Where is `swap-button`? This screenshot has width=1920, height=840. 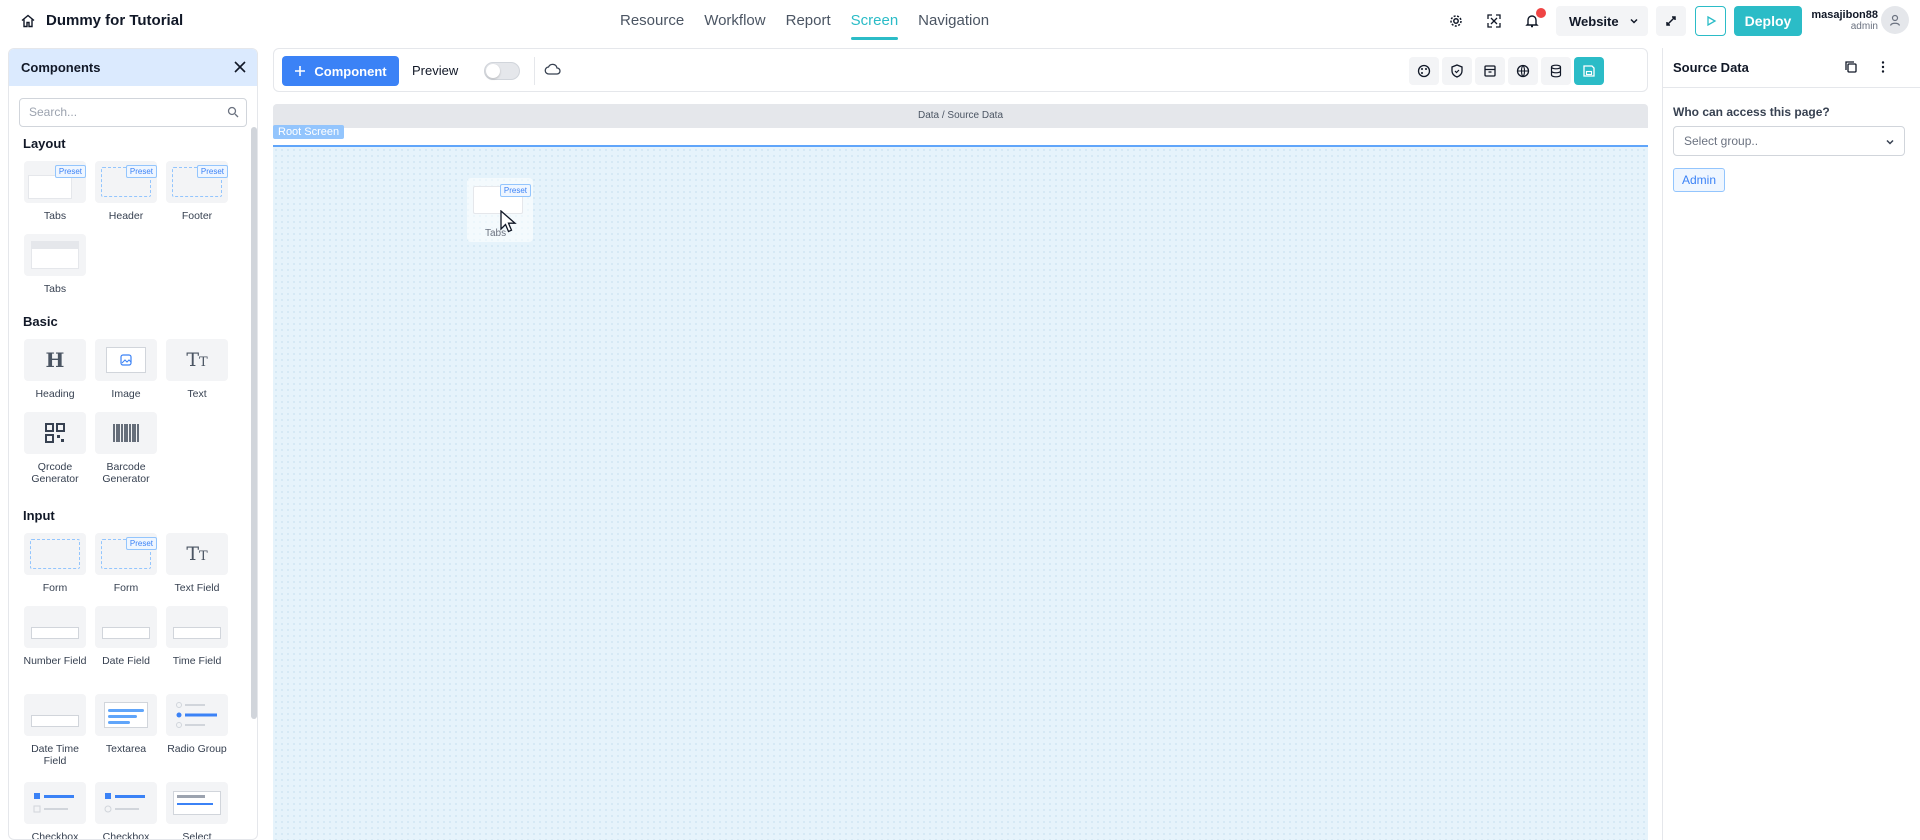
swap-button is located at coordinates (1671, 21).